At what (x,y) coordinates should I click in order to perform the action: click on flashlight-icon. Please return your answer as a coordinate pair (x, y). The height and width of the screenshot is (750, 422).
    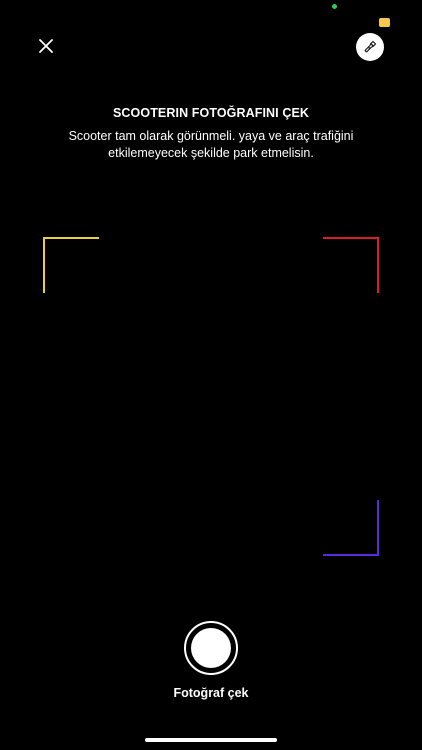
    Looking at the image, I should click on (370, 46).